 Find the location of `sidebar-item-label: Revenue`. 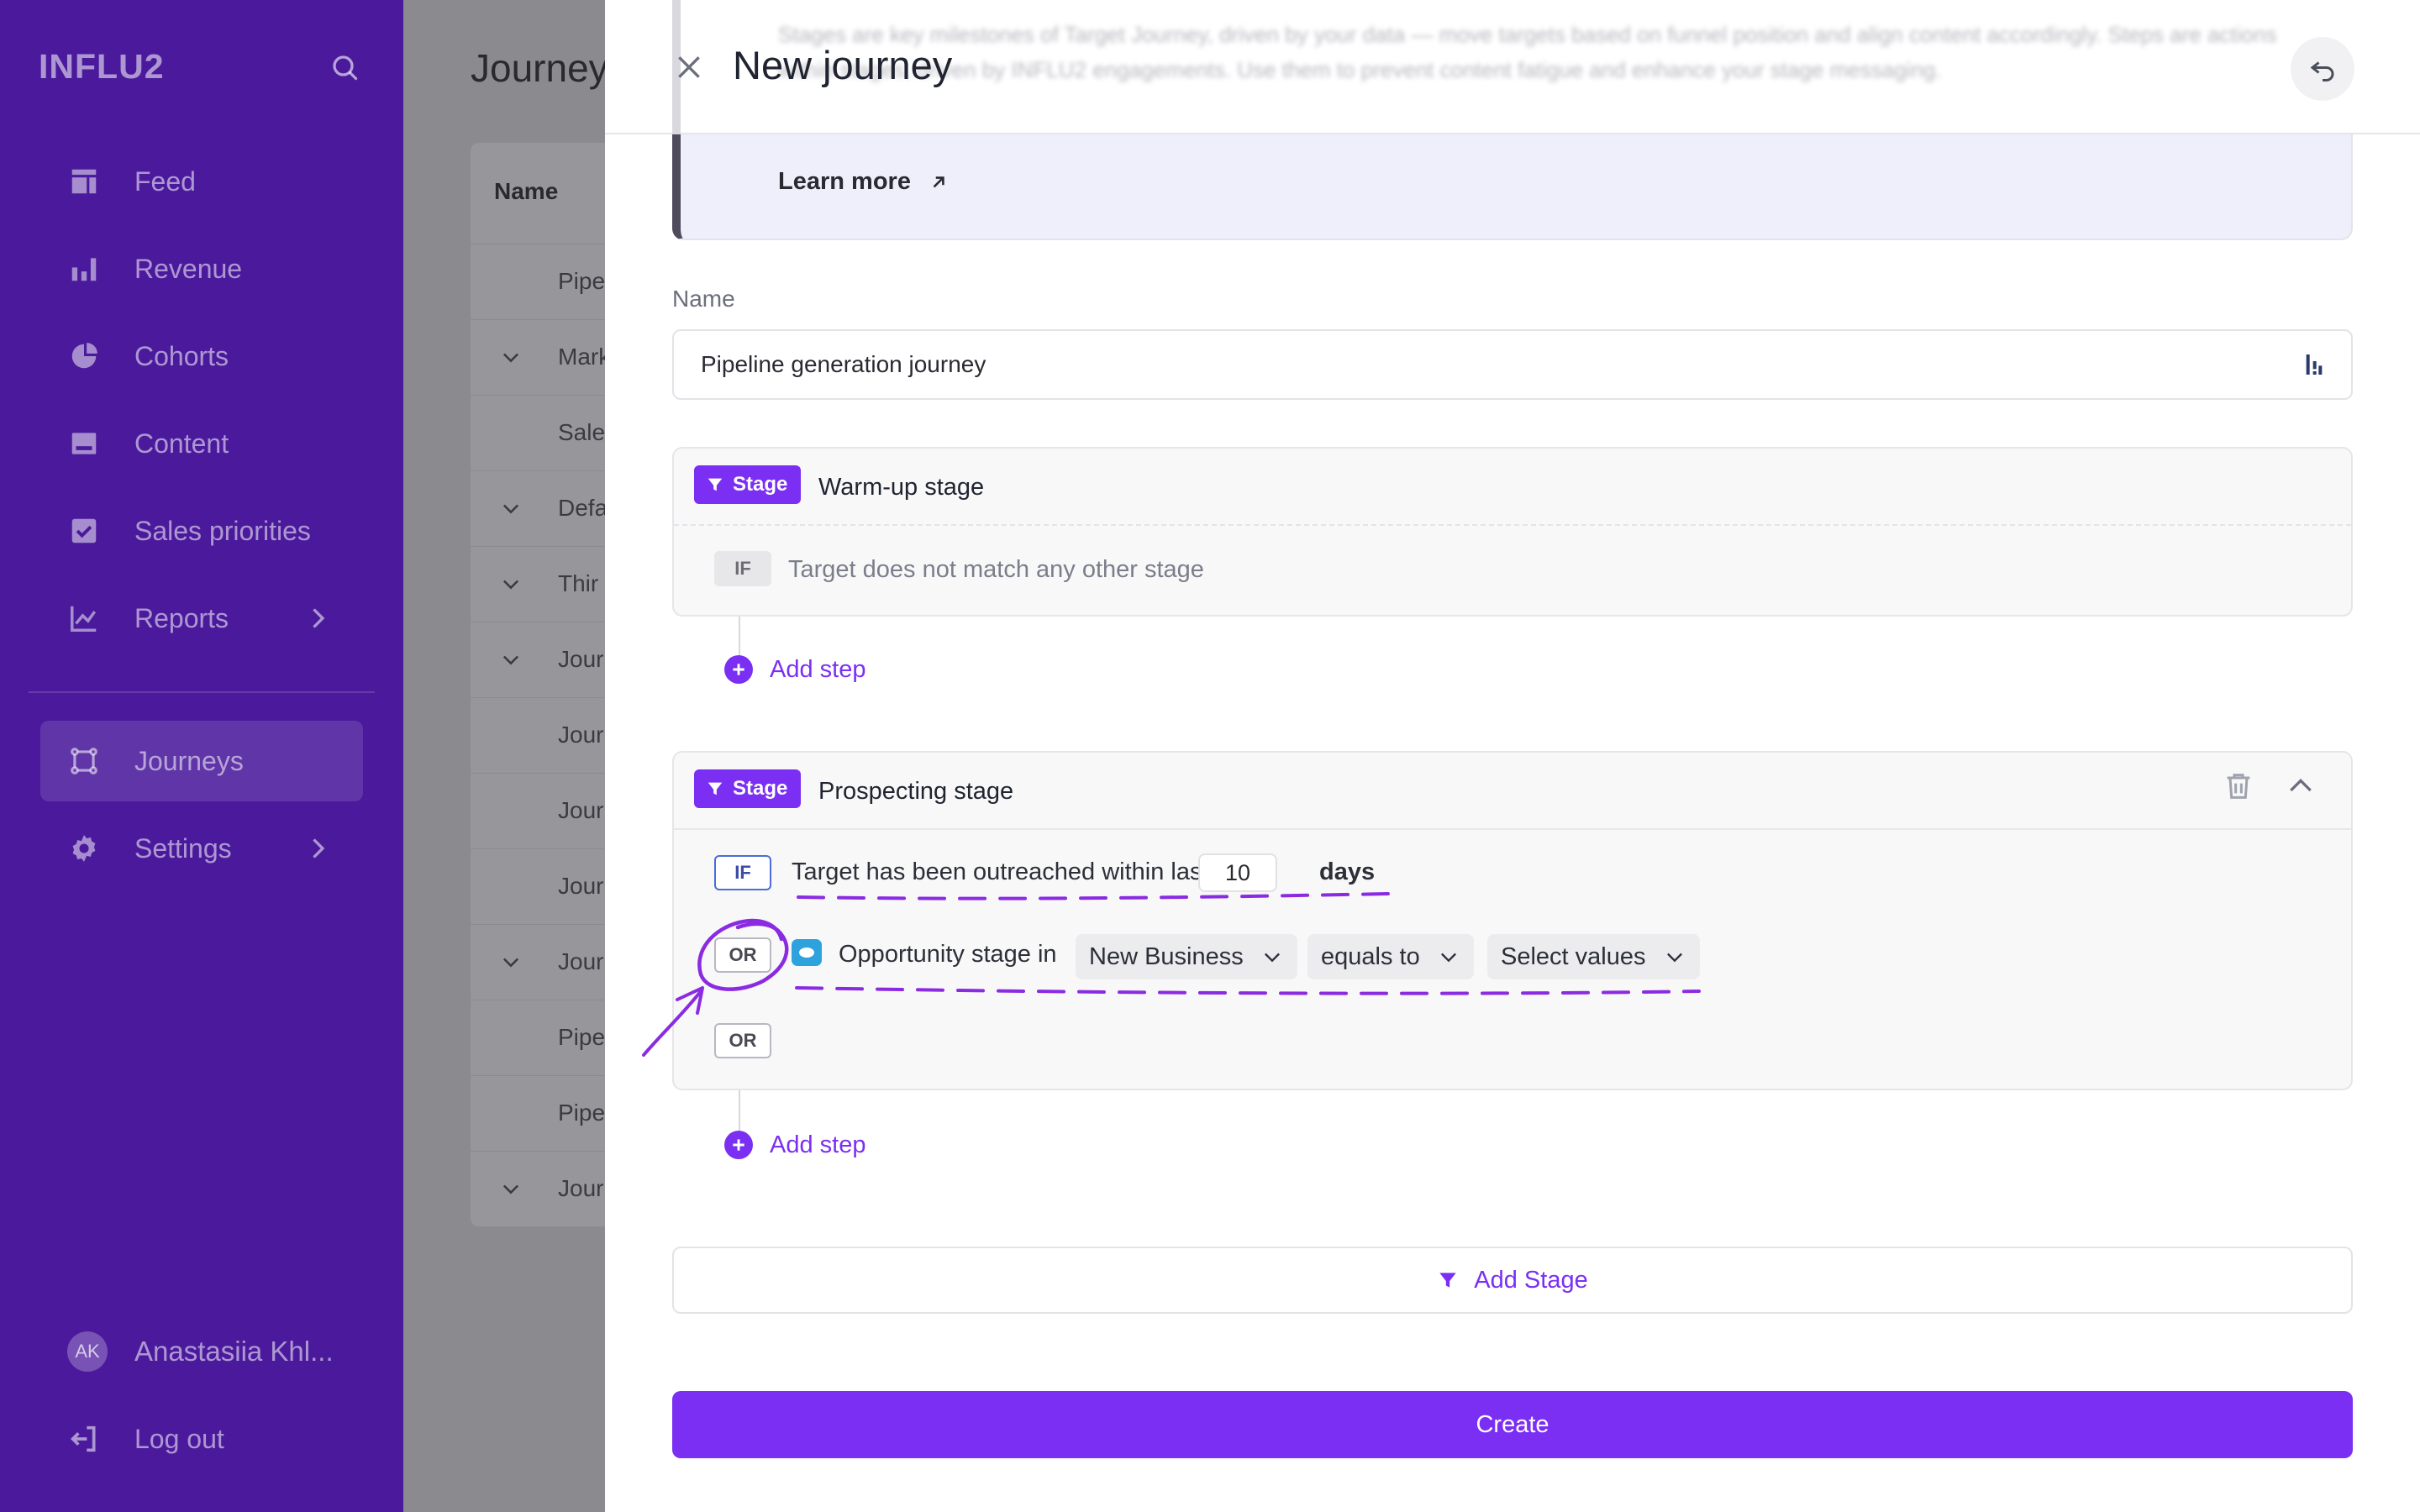

sidebar-item-label: Revenue is located at coordinates (188, 268).